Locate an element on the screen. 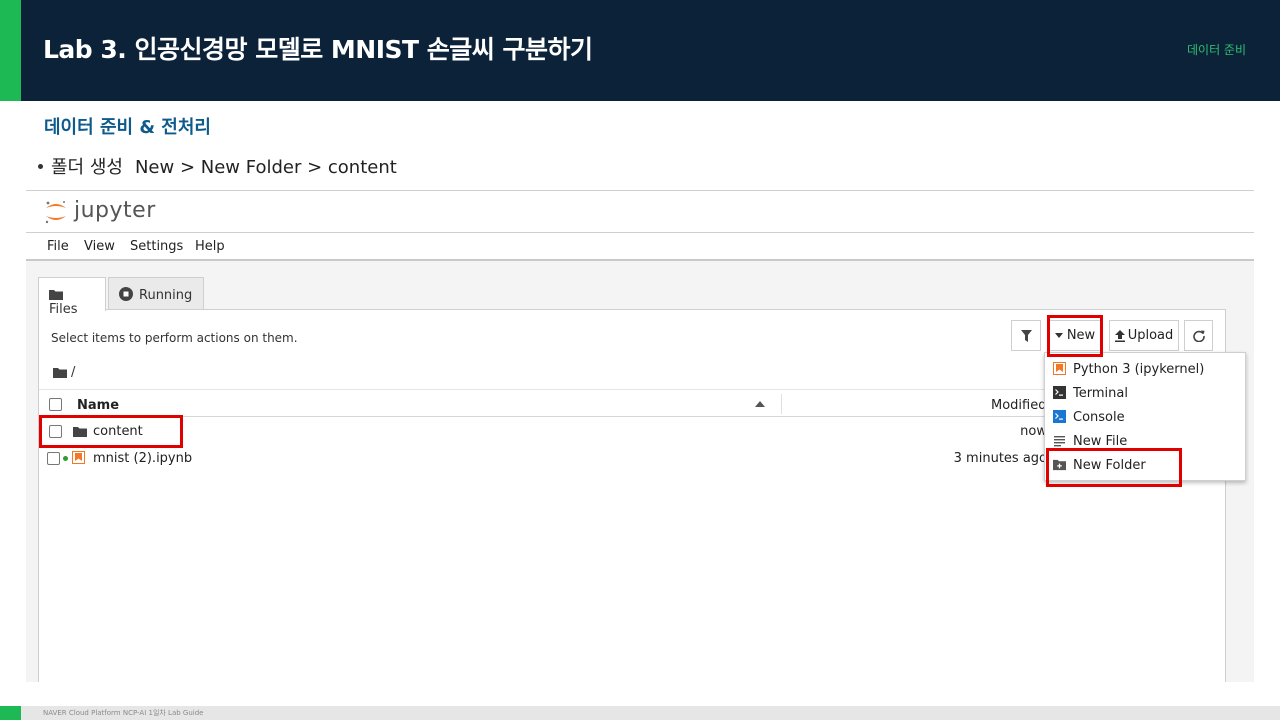 The height and width of the screenshot is (720, 1280). menu-item-label: Terminal is located at coordinates (1100, 393).